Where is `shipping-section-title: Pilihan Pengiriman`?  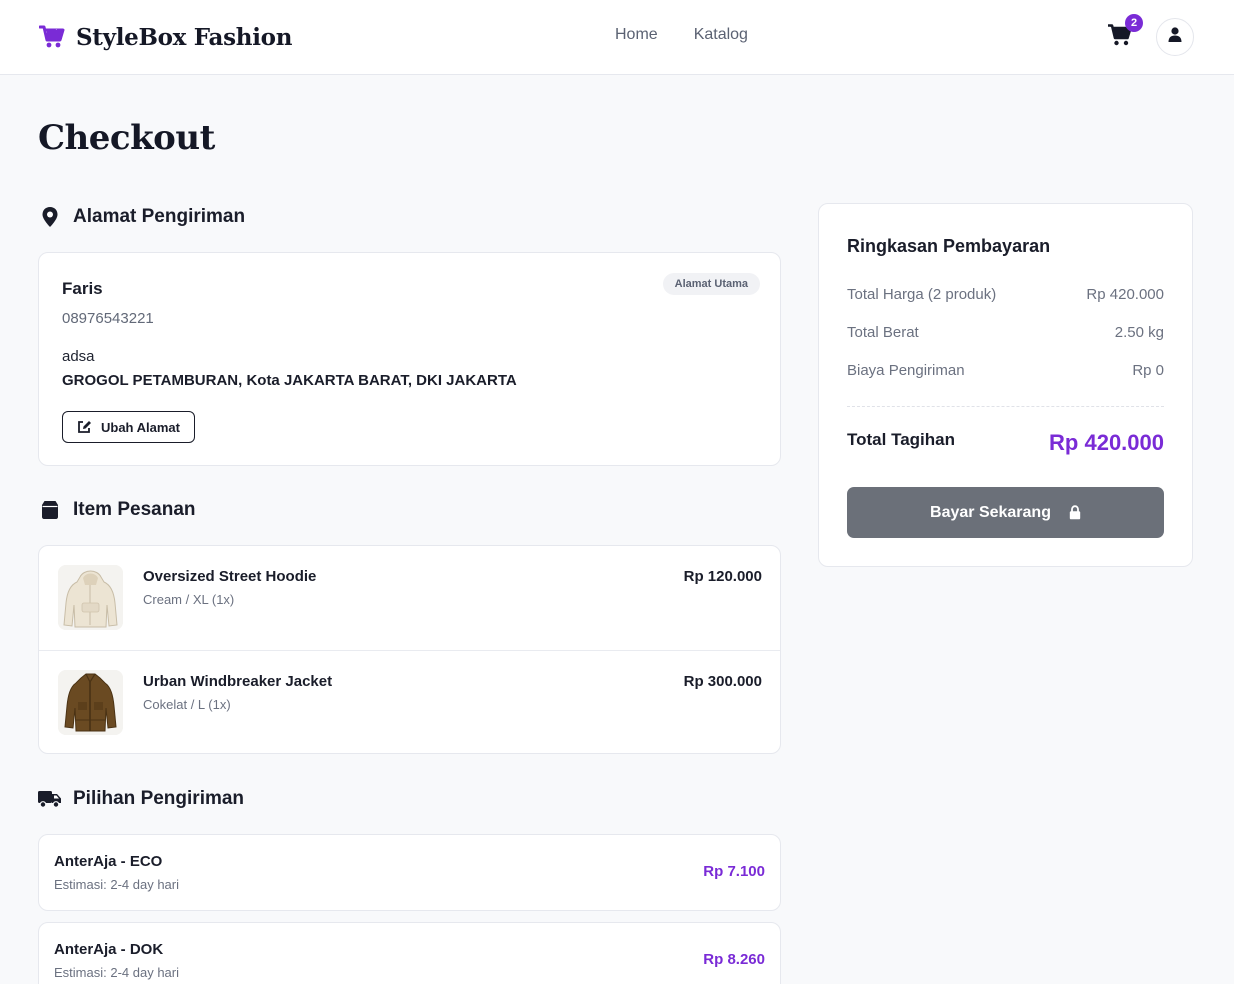
shipping-section-title: Pilihan Pengiriman is located at coordinates (141, 799).